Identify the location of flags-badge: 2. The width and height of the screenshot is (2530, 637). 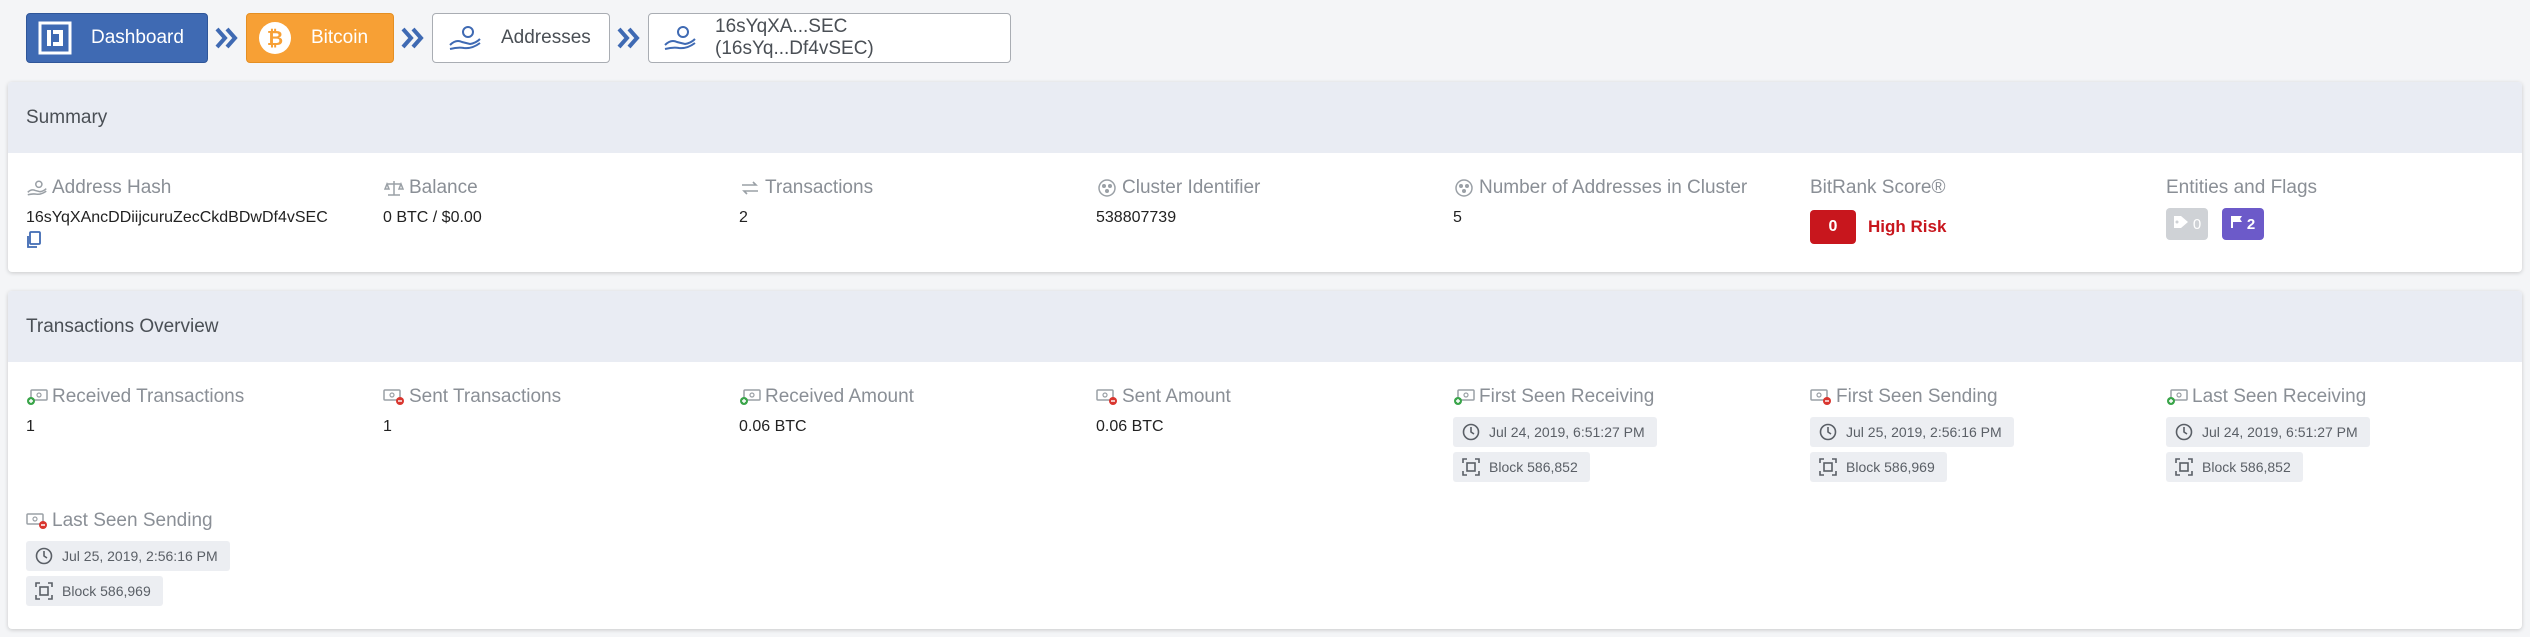
(2243, 224).